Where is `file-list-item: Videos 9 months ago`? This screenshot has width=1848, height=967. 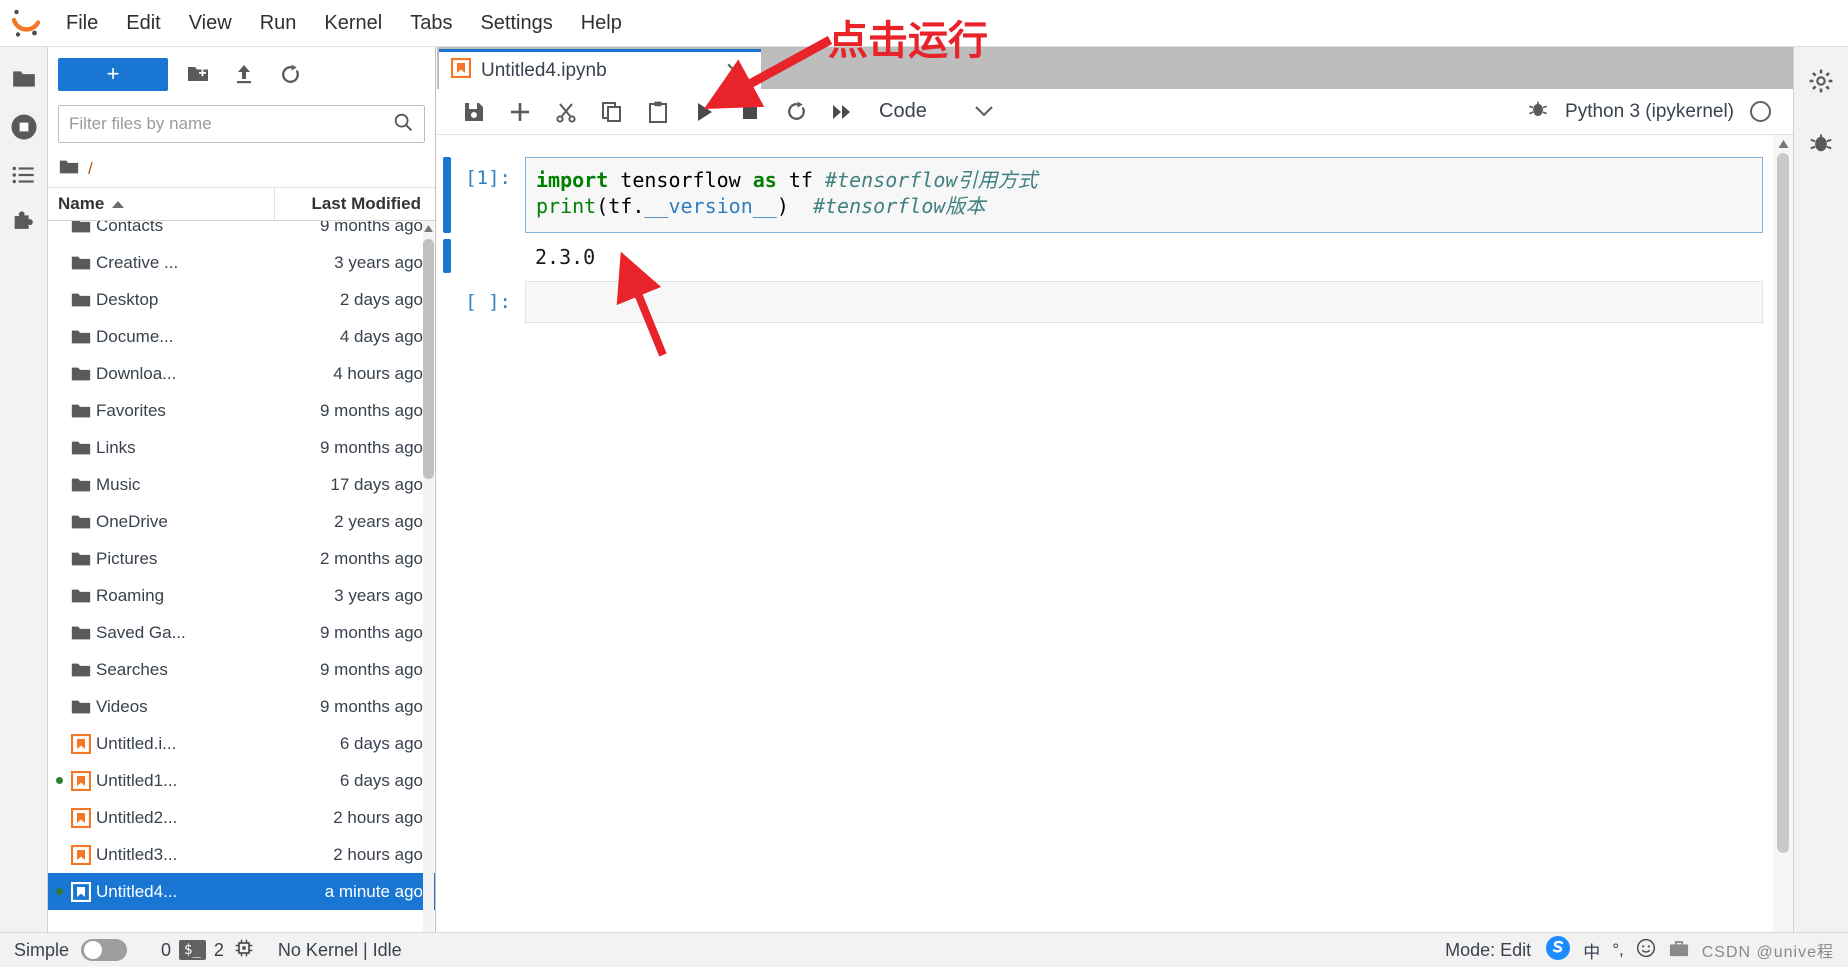 file-list-item: Videos 9 months ago is located at coordinates (241, 706).